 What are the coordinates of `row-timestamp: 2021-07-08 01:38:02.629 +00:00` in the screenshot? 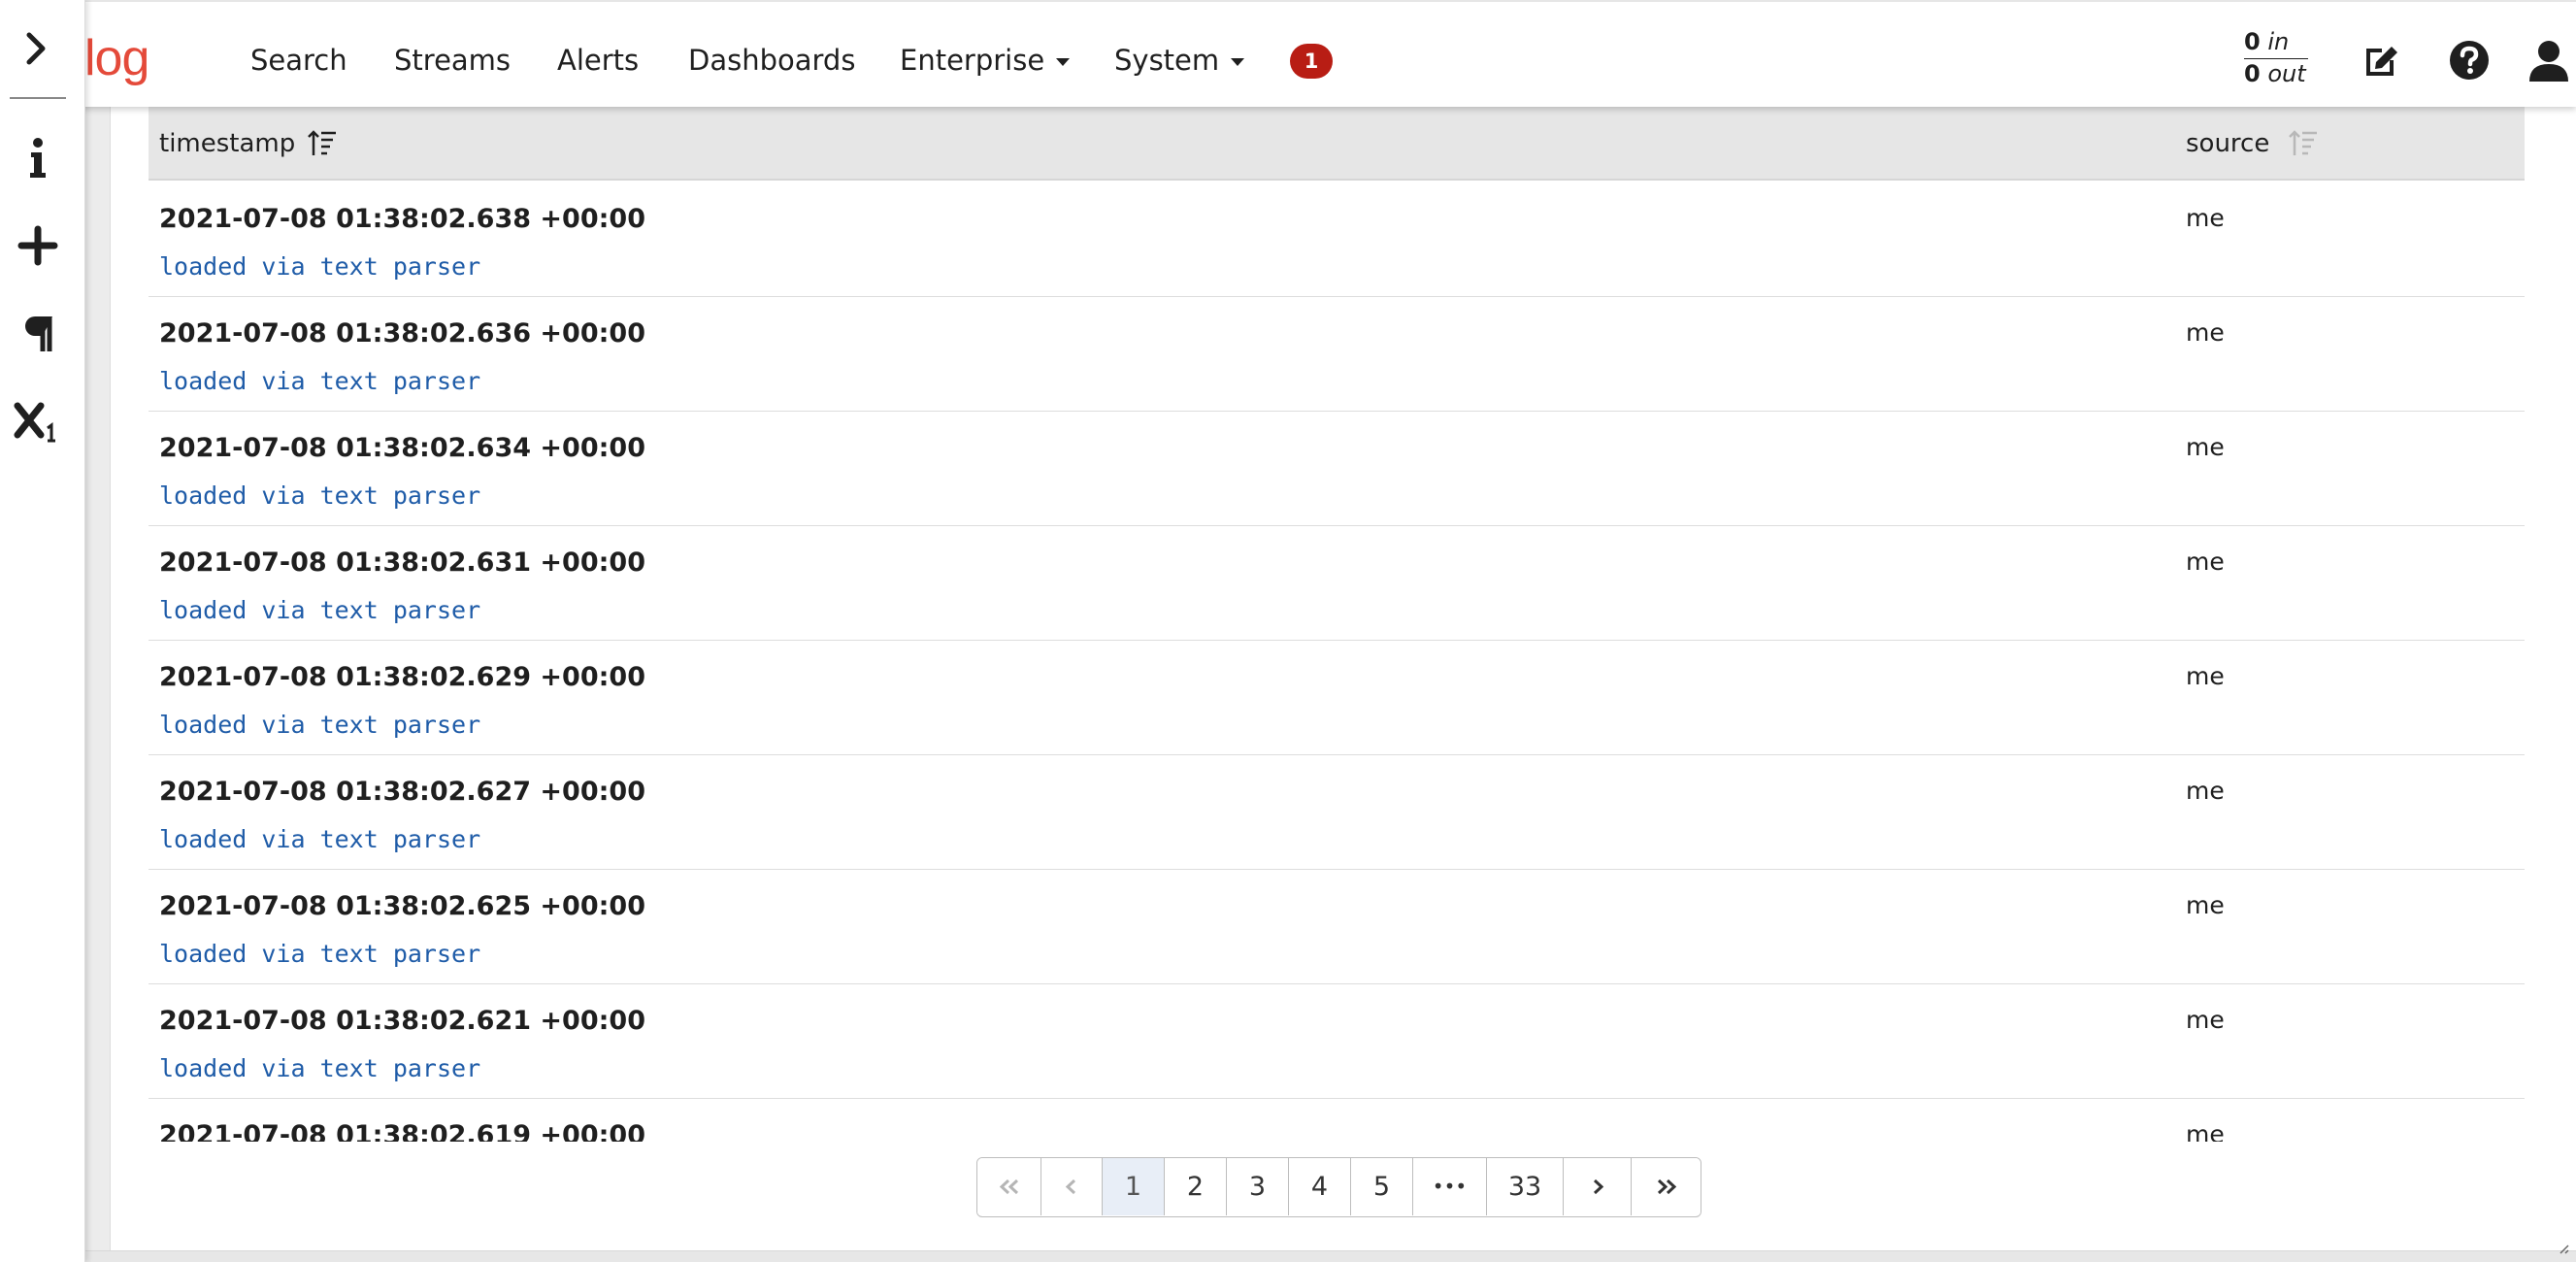 It's located at (402, 677).